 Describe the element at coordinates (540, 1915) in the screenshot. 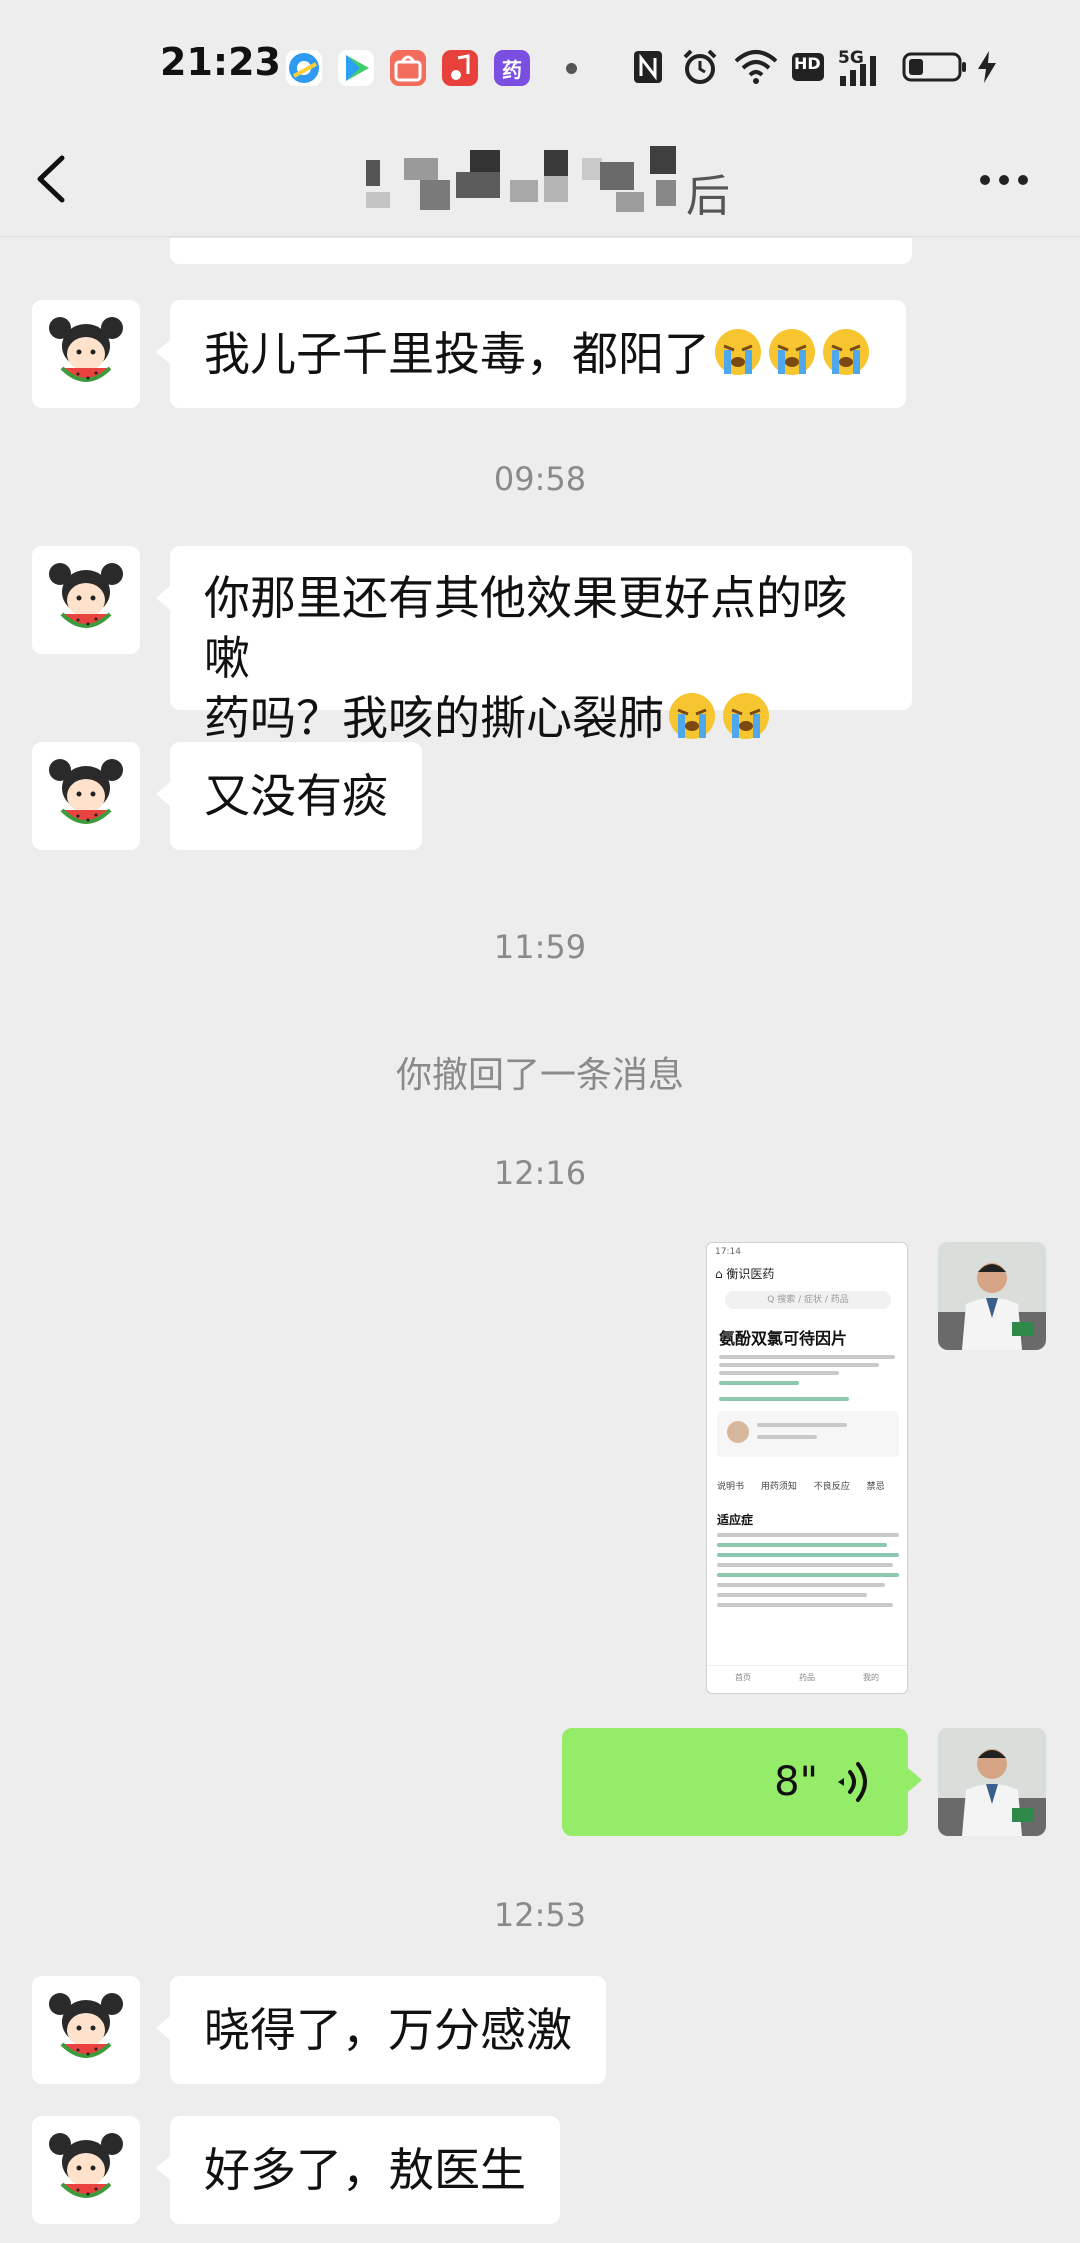

I see `timestamp: 12:53` at that location.